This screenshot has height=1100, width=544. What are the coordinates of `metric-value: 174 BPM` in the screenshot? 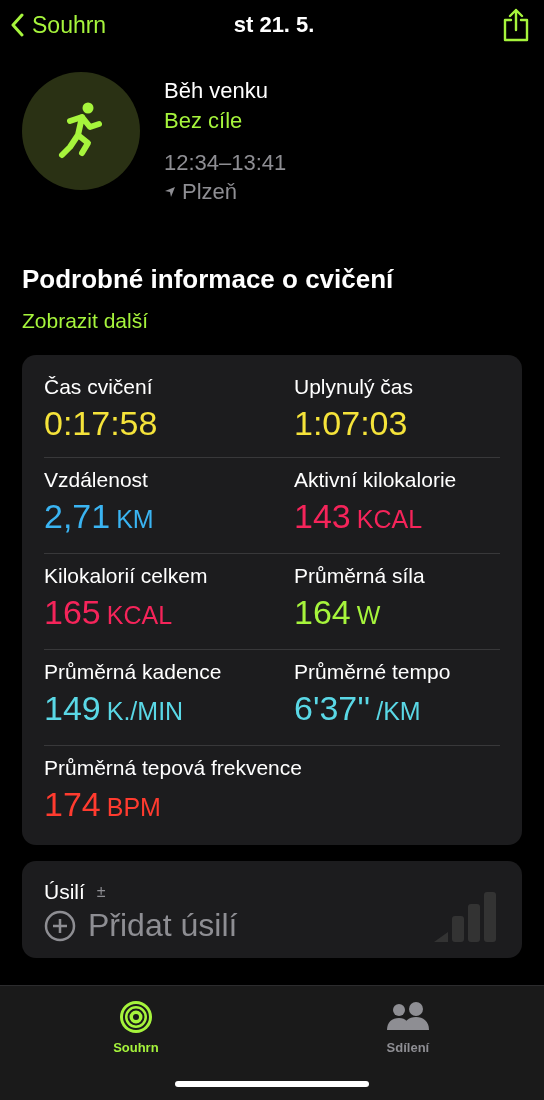 It's located at (103, 804).